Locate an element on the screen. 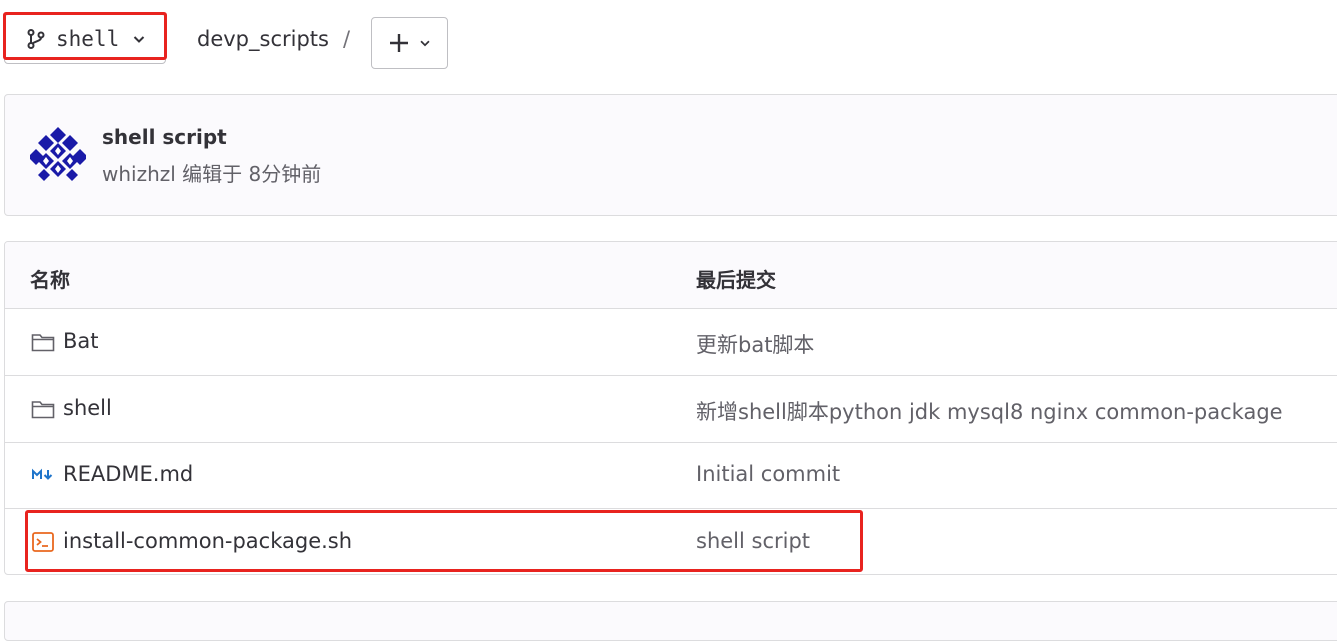 The image size is (1337, 641). plus-icon is located at coordinates (399, 43).